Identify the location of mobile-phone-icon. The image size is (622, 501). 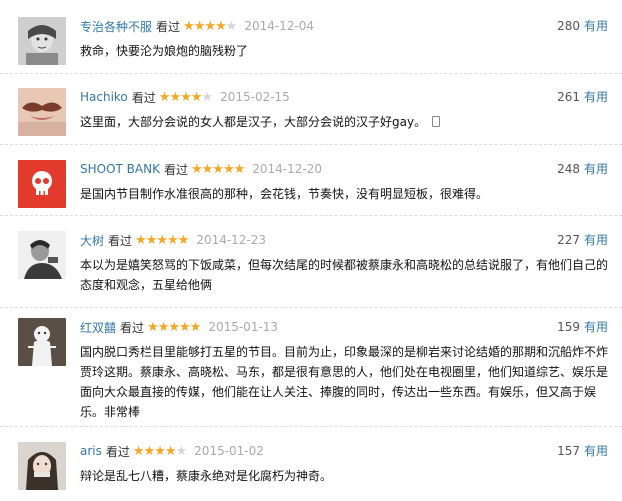
(436, 121).